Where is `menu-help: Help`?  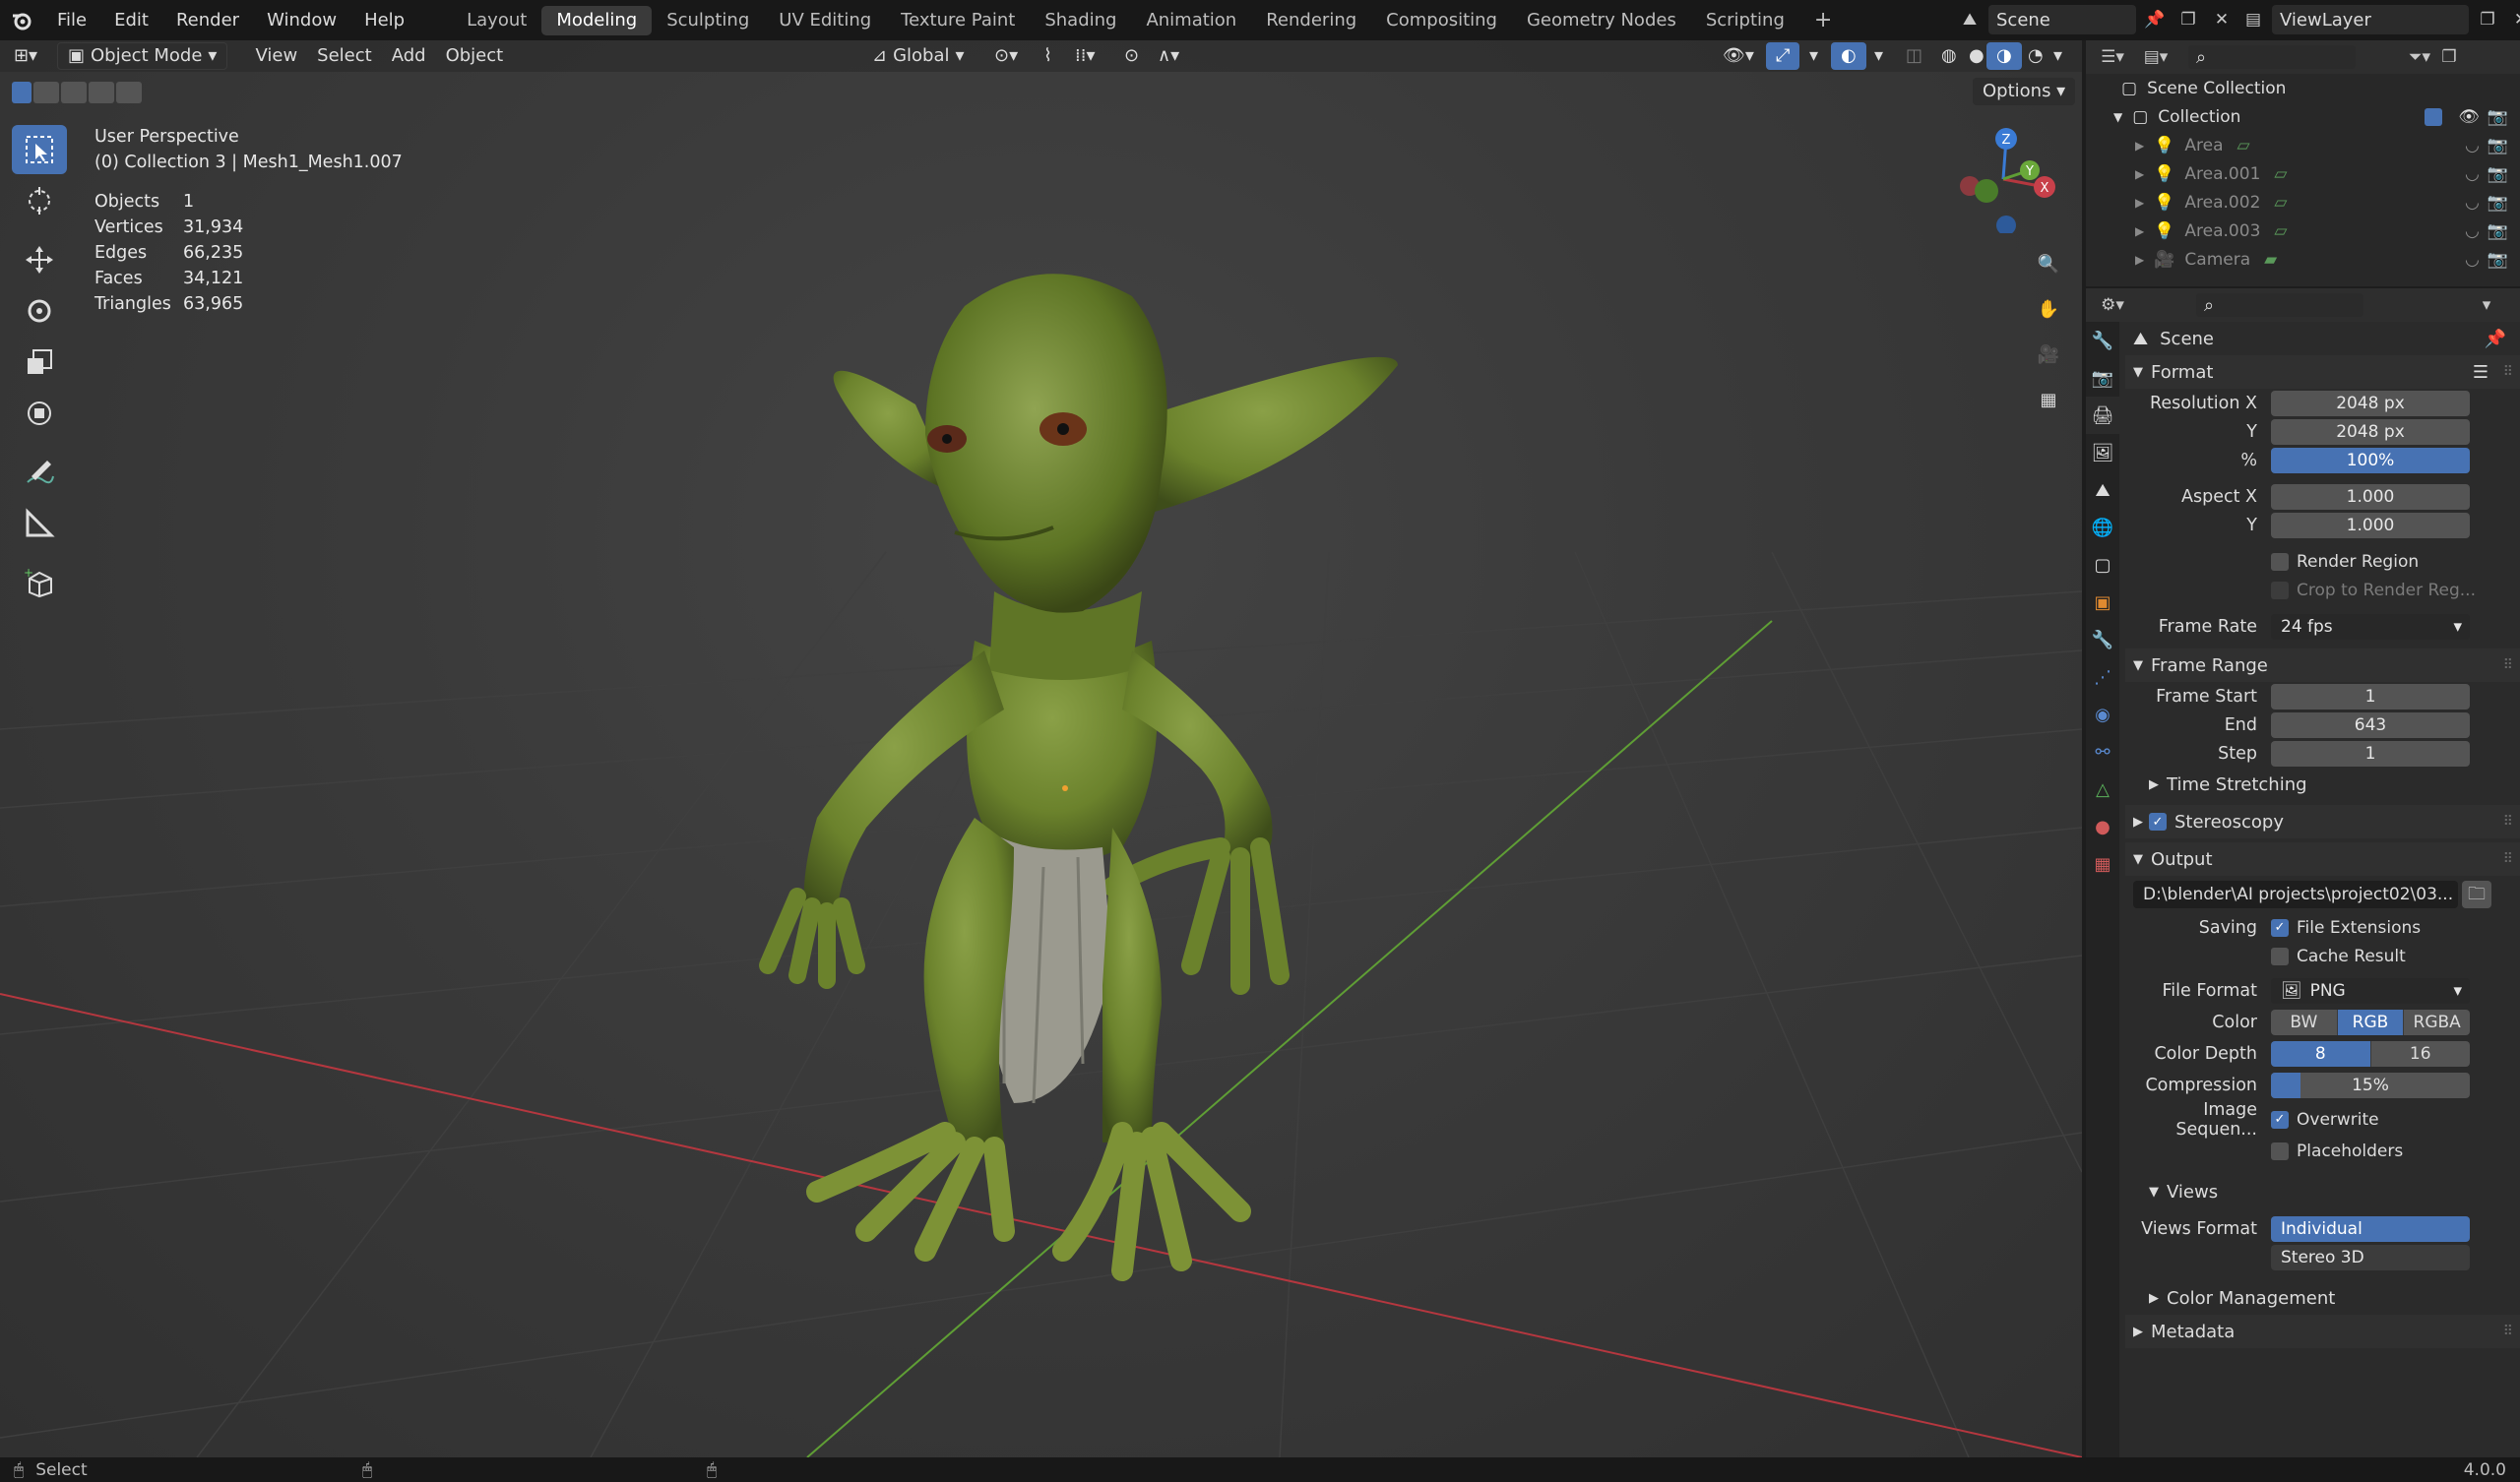
menu-help: Help is located at coordinates (384, 20).